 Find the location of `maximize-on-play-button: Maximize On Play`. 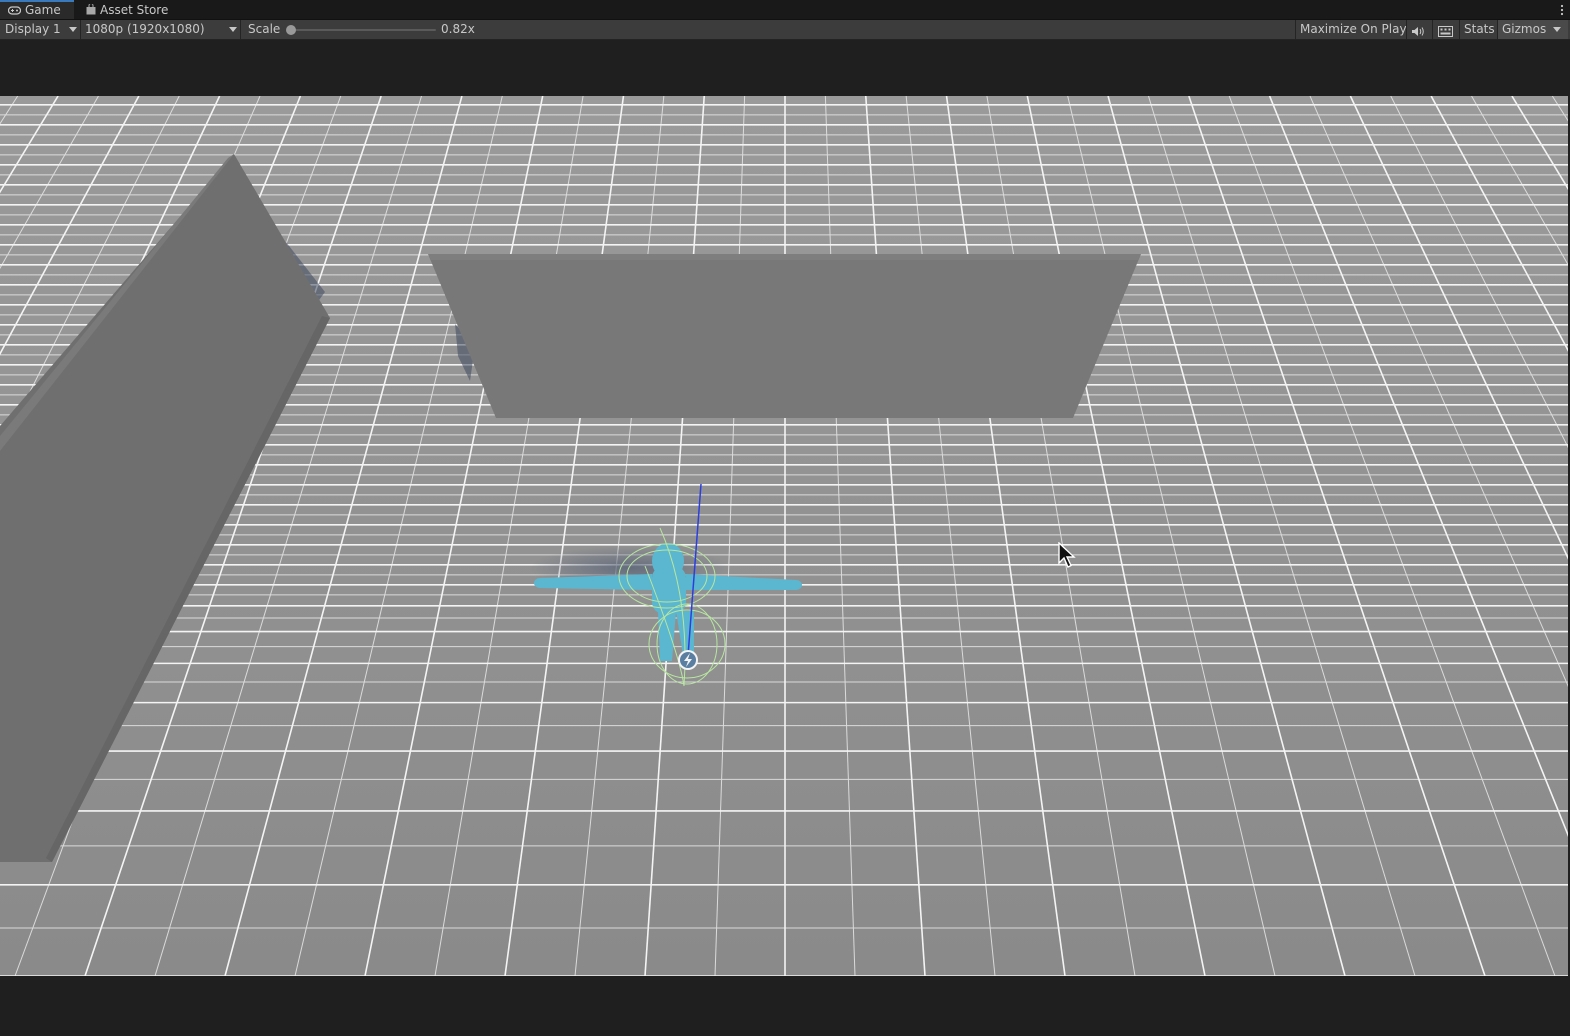

maximize-on-play-button: Maximize On Play is located at coordinates (1353, 29).